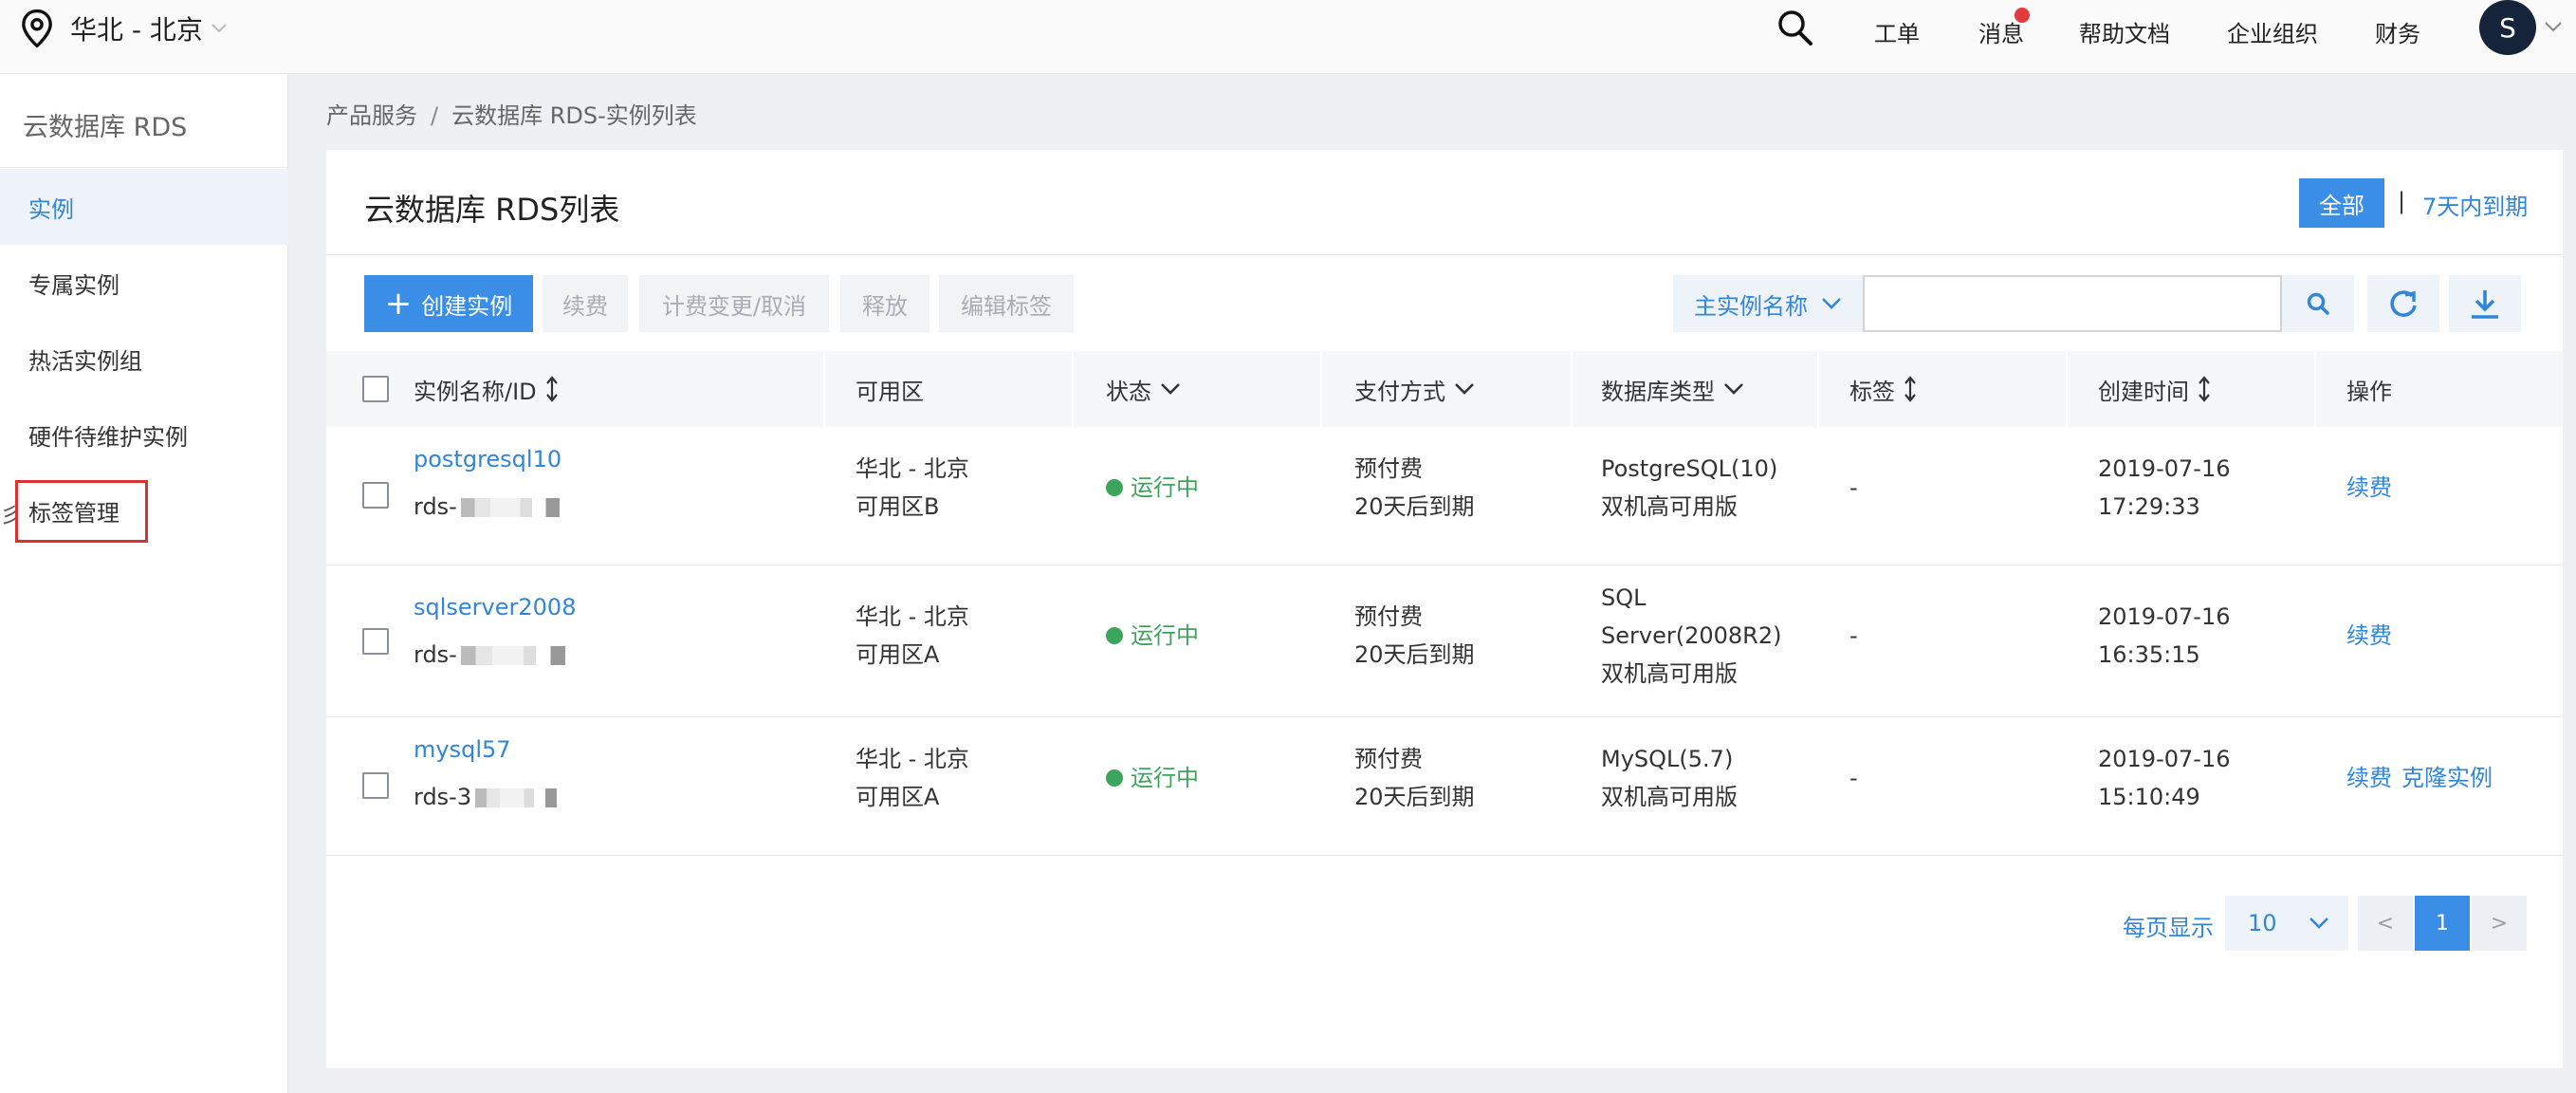 This screenshot has width=2576, height=1093. I want to click on next-page-button: >, so click(2499, 923).